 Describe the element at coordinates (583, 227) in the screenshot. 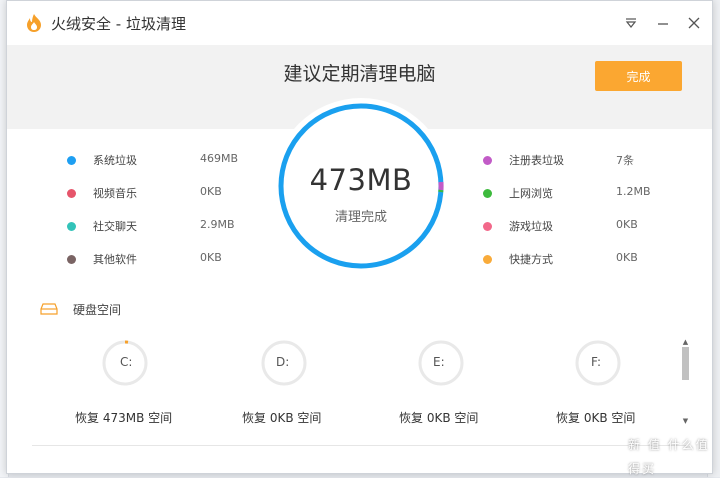

I see `category-game-junk: 游戏垃圾 0KB` at that location.